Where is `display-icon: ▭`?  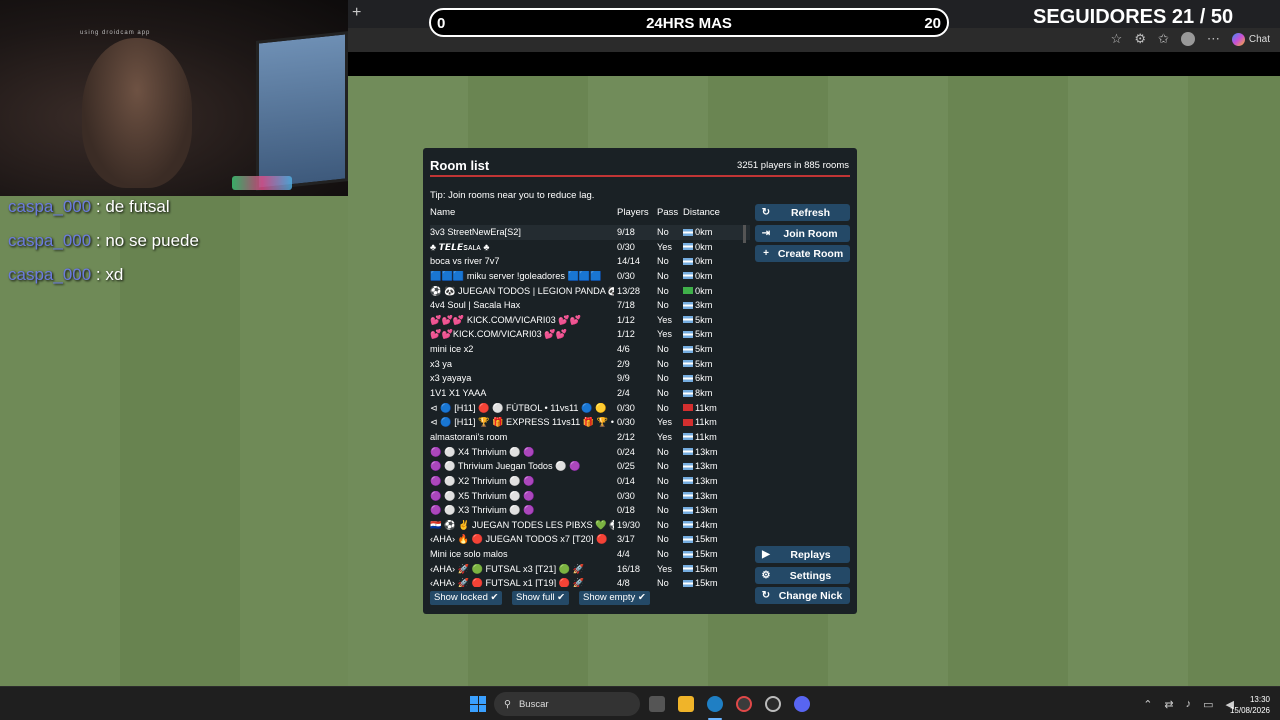 display-icon: ▭ is located at coordinates (1208, 704).